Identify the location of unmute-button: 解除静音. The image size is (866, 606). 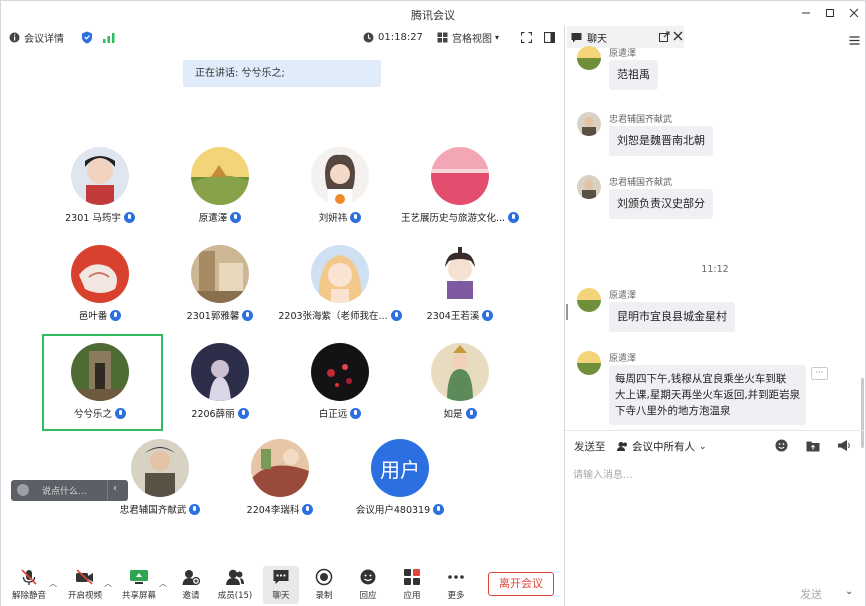
(29, 585).